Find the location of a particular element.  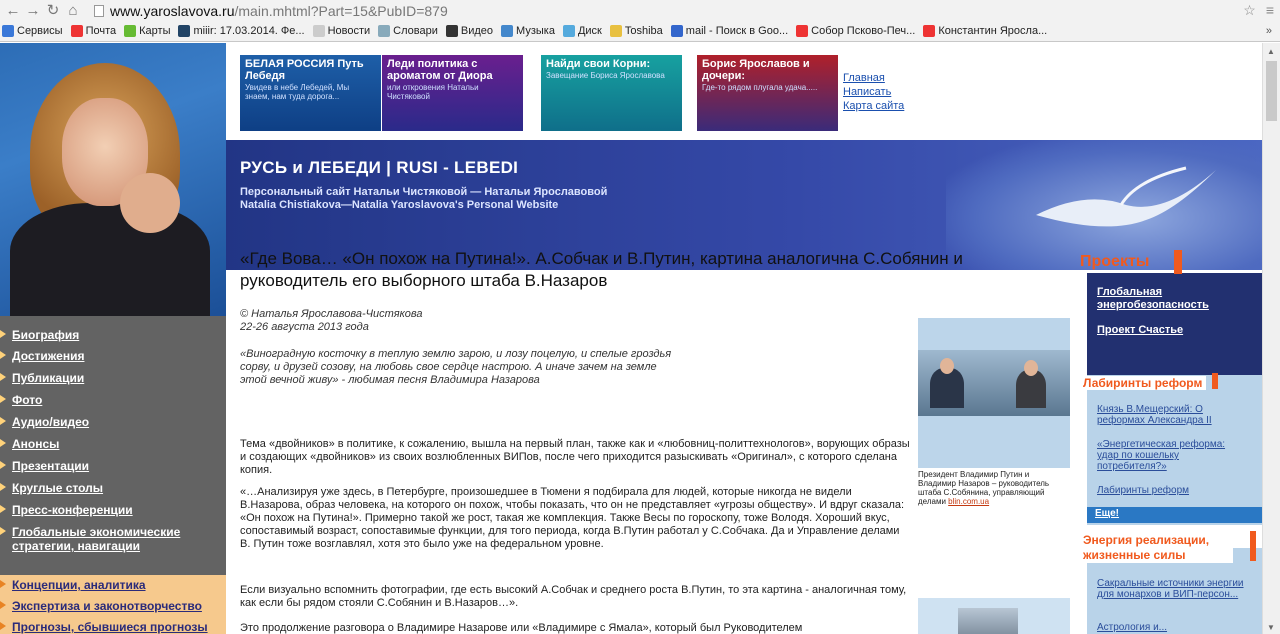

projects-marker is located at coordinates (1178, 262).